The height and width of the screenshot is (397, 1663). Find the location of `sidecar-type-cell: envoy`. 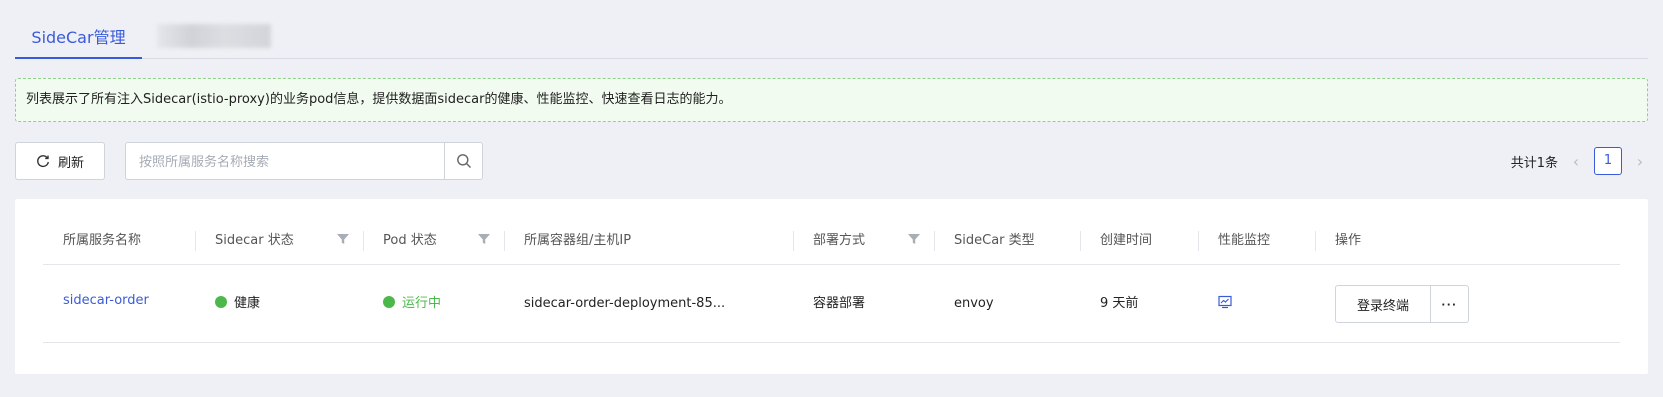

sidecar-type-cell: envoy is located at coordinates (974, 303).